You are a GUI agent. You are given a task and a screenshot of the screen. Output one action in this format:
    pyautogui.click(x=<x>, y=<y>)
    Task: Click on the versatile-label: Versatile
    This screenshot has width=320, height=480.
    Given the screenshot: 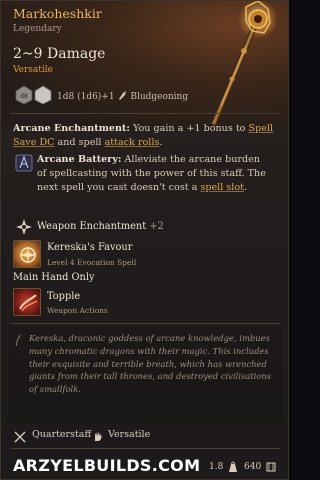 What is the action you would take?
    pyautogui.click(x=129, y=434)
    